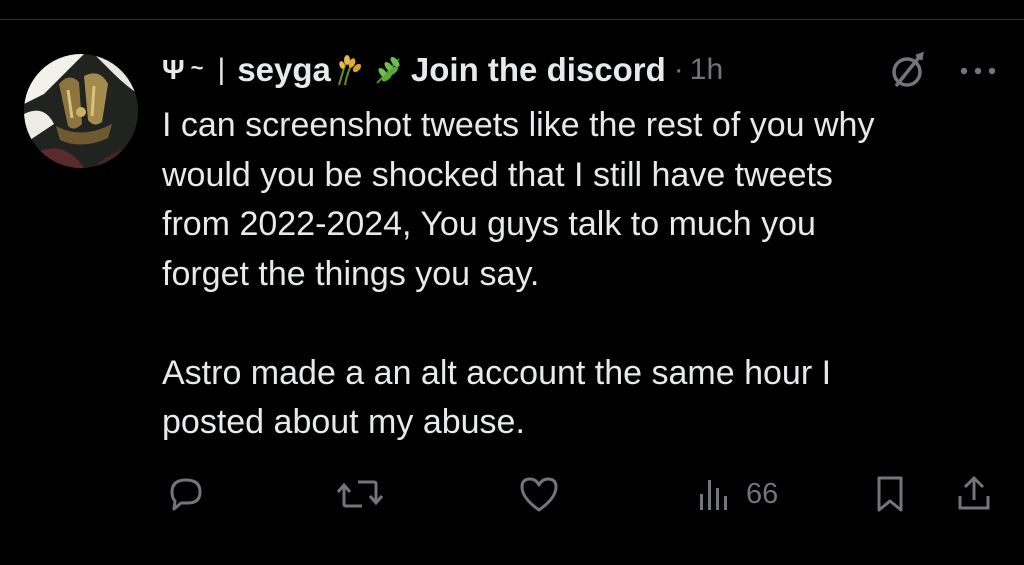 Image resolution: width=1024 pixels, height=565 pixels. Describe the element at coordinates (978, 71) in the screenshot. I see `more-icon` at that location.